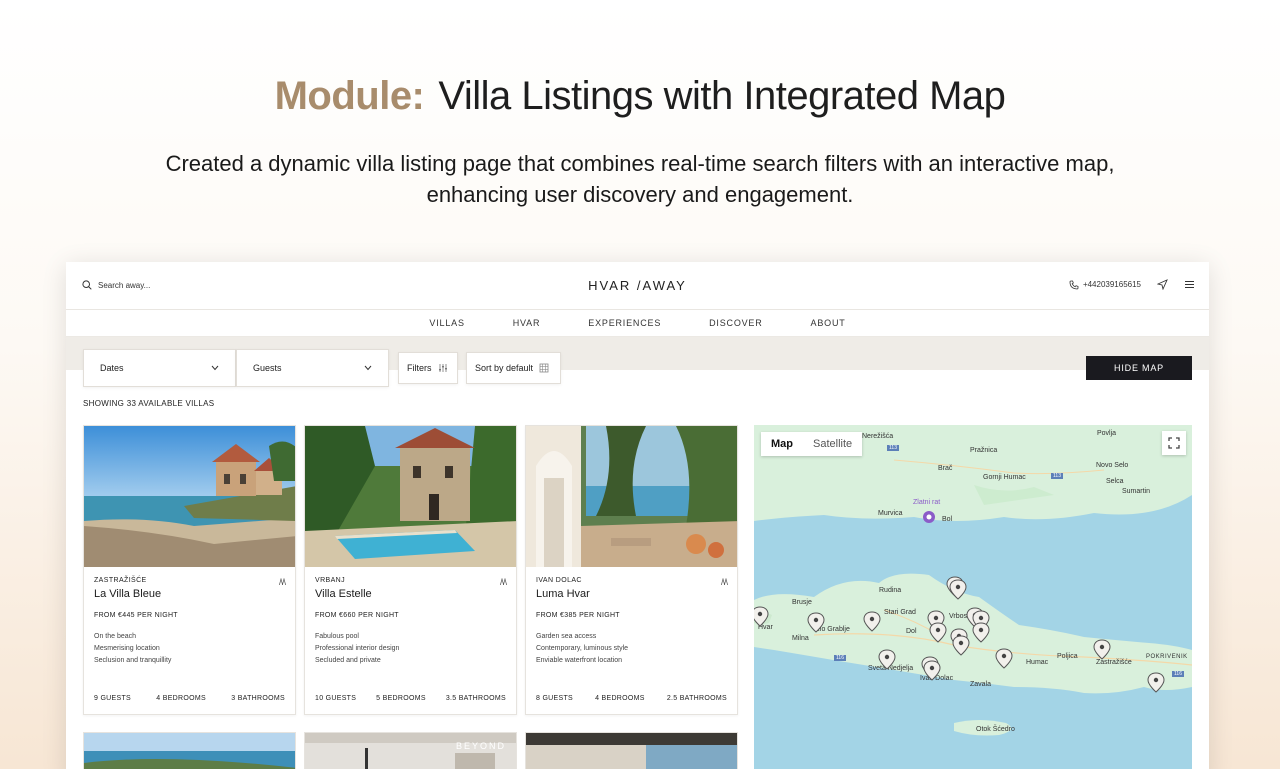 The height and width of the screenshot is (769, 1280). I want to click on hide-map-button: HIDE MAP, so click(1139, 368).